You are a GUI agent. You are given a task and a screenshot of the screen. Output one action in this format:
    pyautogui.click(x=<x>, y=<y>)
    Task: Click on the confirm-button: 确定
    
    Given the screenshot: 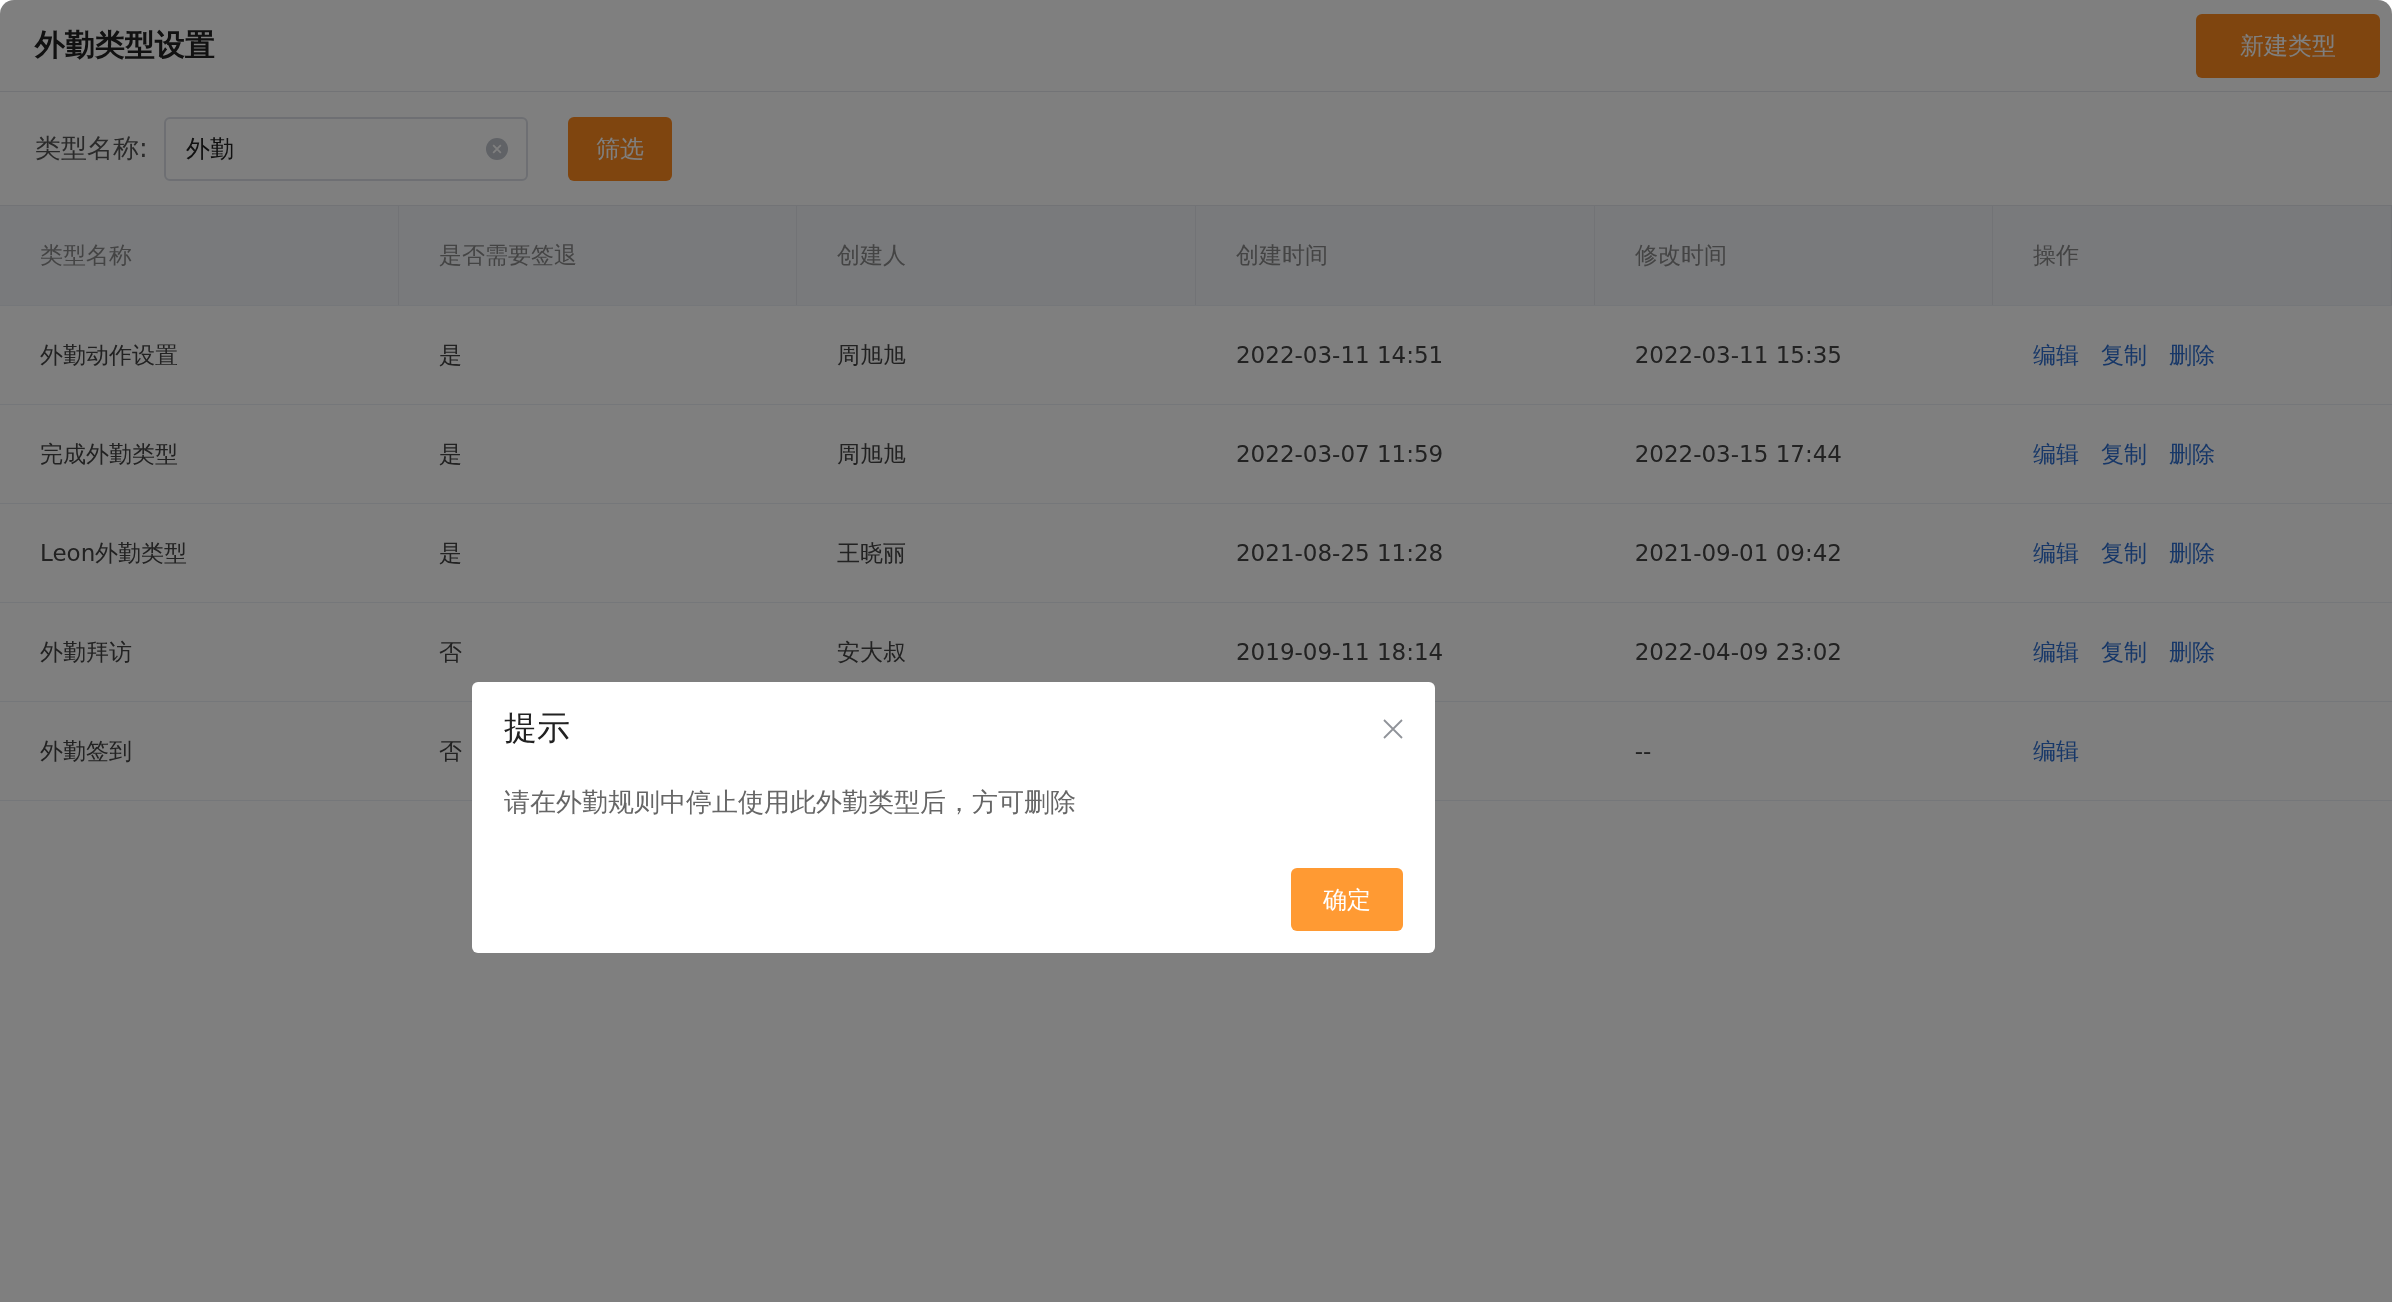 What is the action you would take?
    pyautogui.click(x=1347, y=899)
    